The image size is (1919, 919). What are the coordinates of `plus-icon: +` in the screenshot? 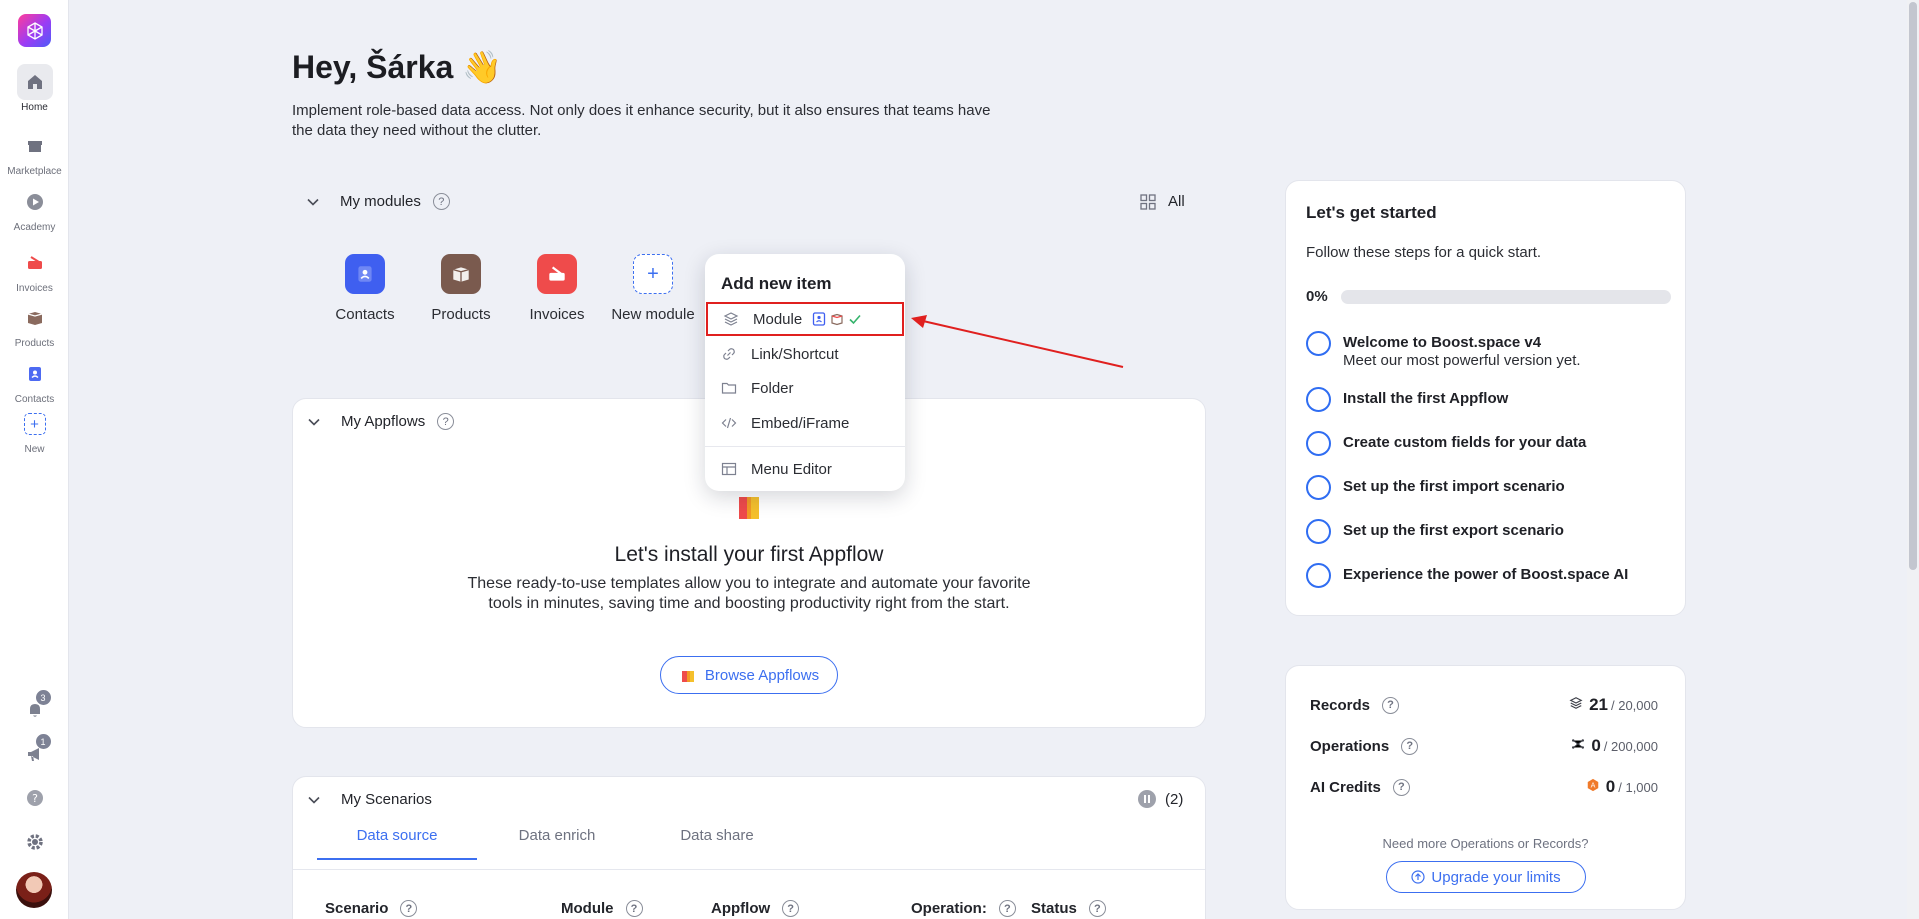 It's located at (653, 274).